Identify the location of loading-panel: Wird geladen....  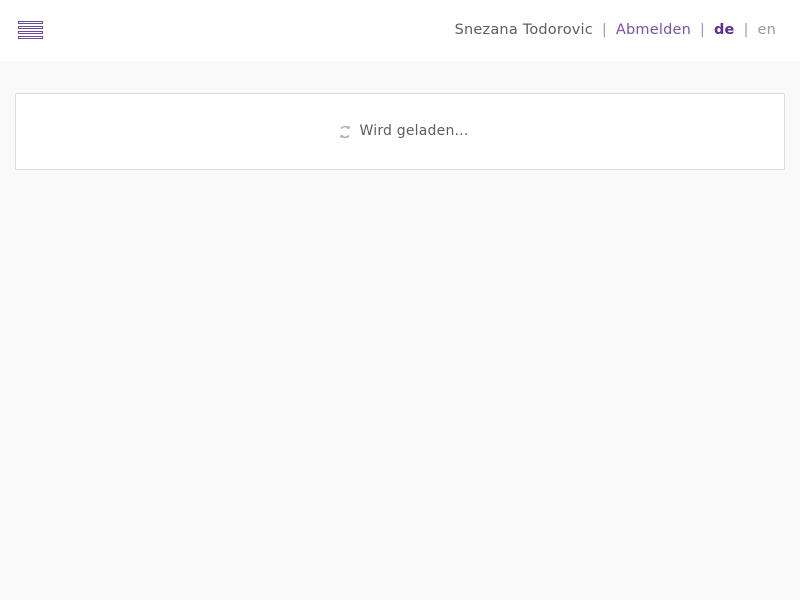
(400, 131).